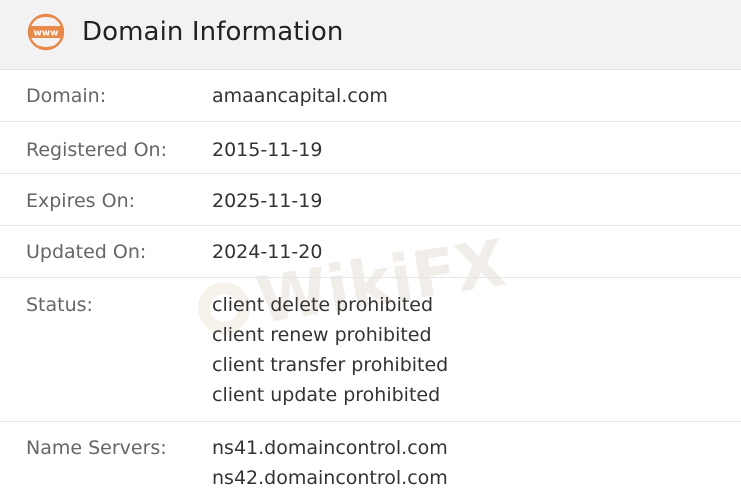 This screenshot has height=501, width=741. Describe the element at coordinates (66, 96) in the screenshot. I see `domain-label: Domain:` at that location.